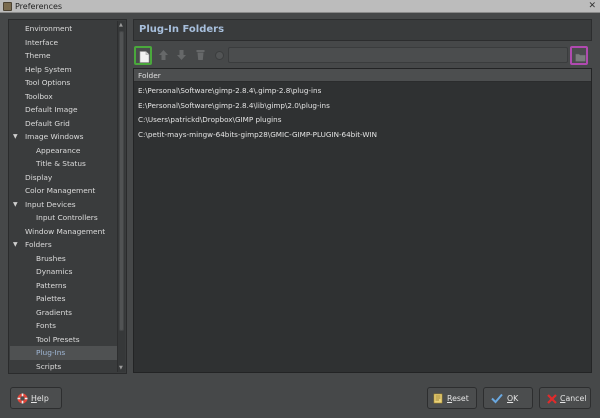  Describe the element at coordinates (51, 258) in the screenshot. I see `sidebar-item-label: Brushes` at that location.